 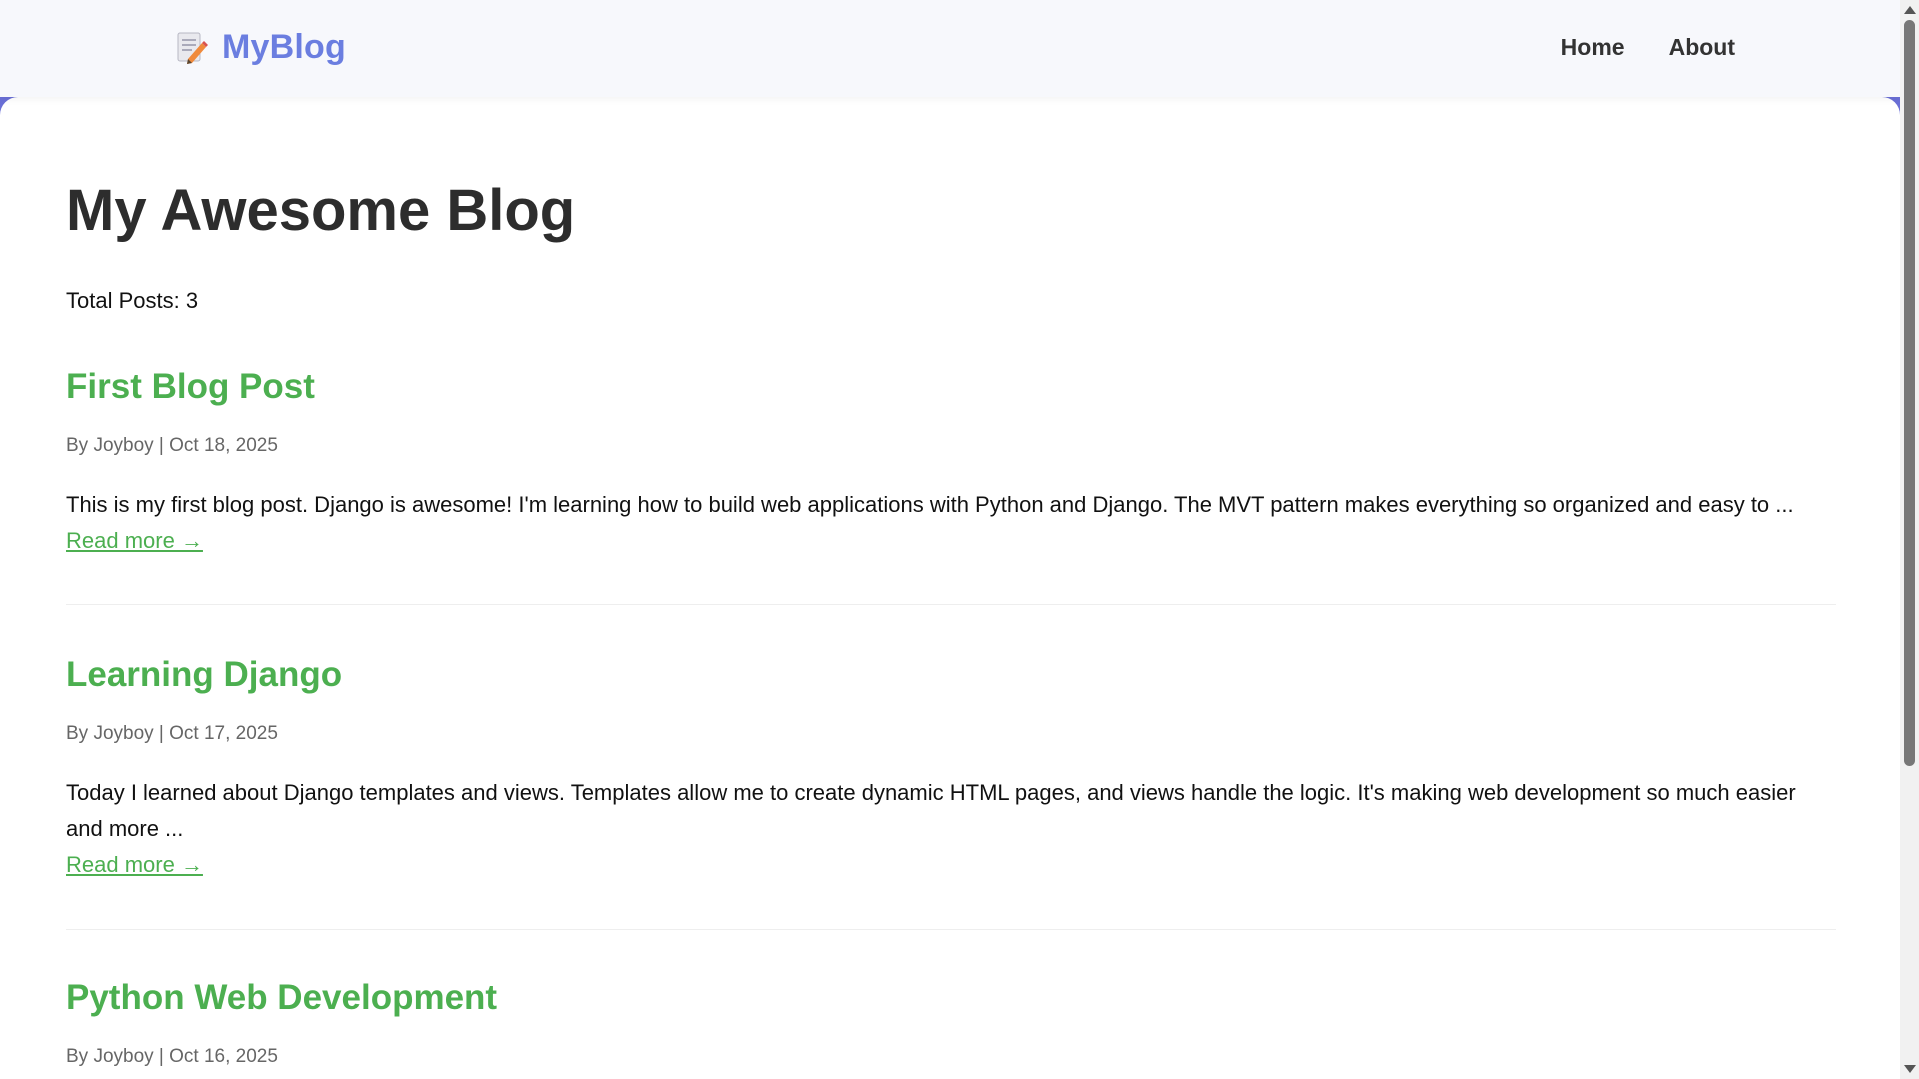 I want to click on nav-home-link: Home, so click(x=1593, y=47).